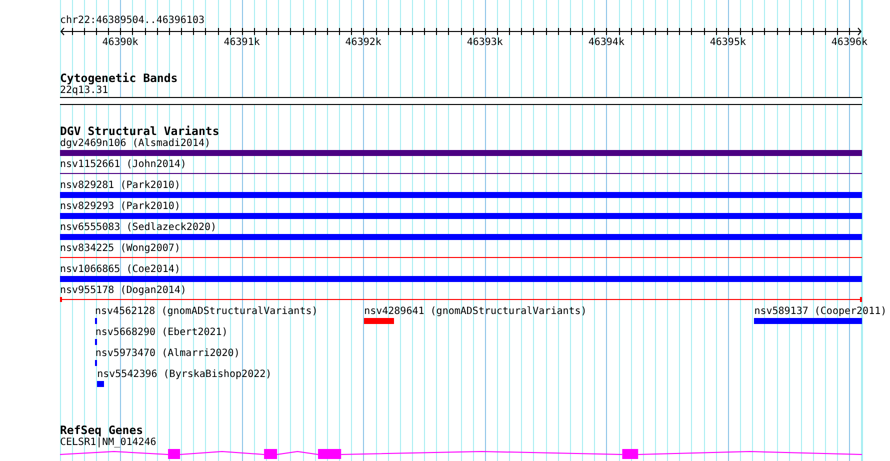 The width and height of the screenshot is (890, 461). Describe the element at coordinates (461, 299) in the screenshot. I see `variant-line` at that location.